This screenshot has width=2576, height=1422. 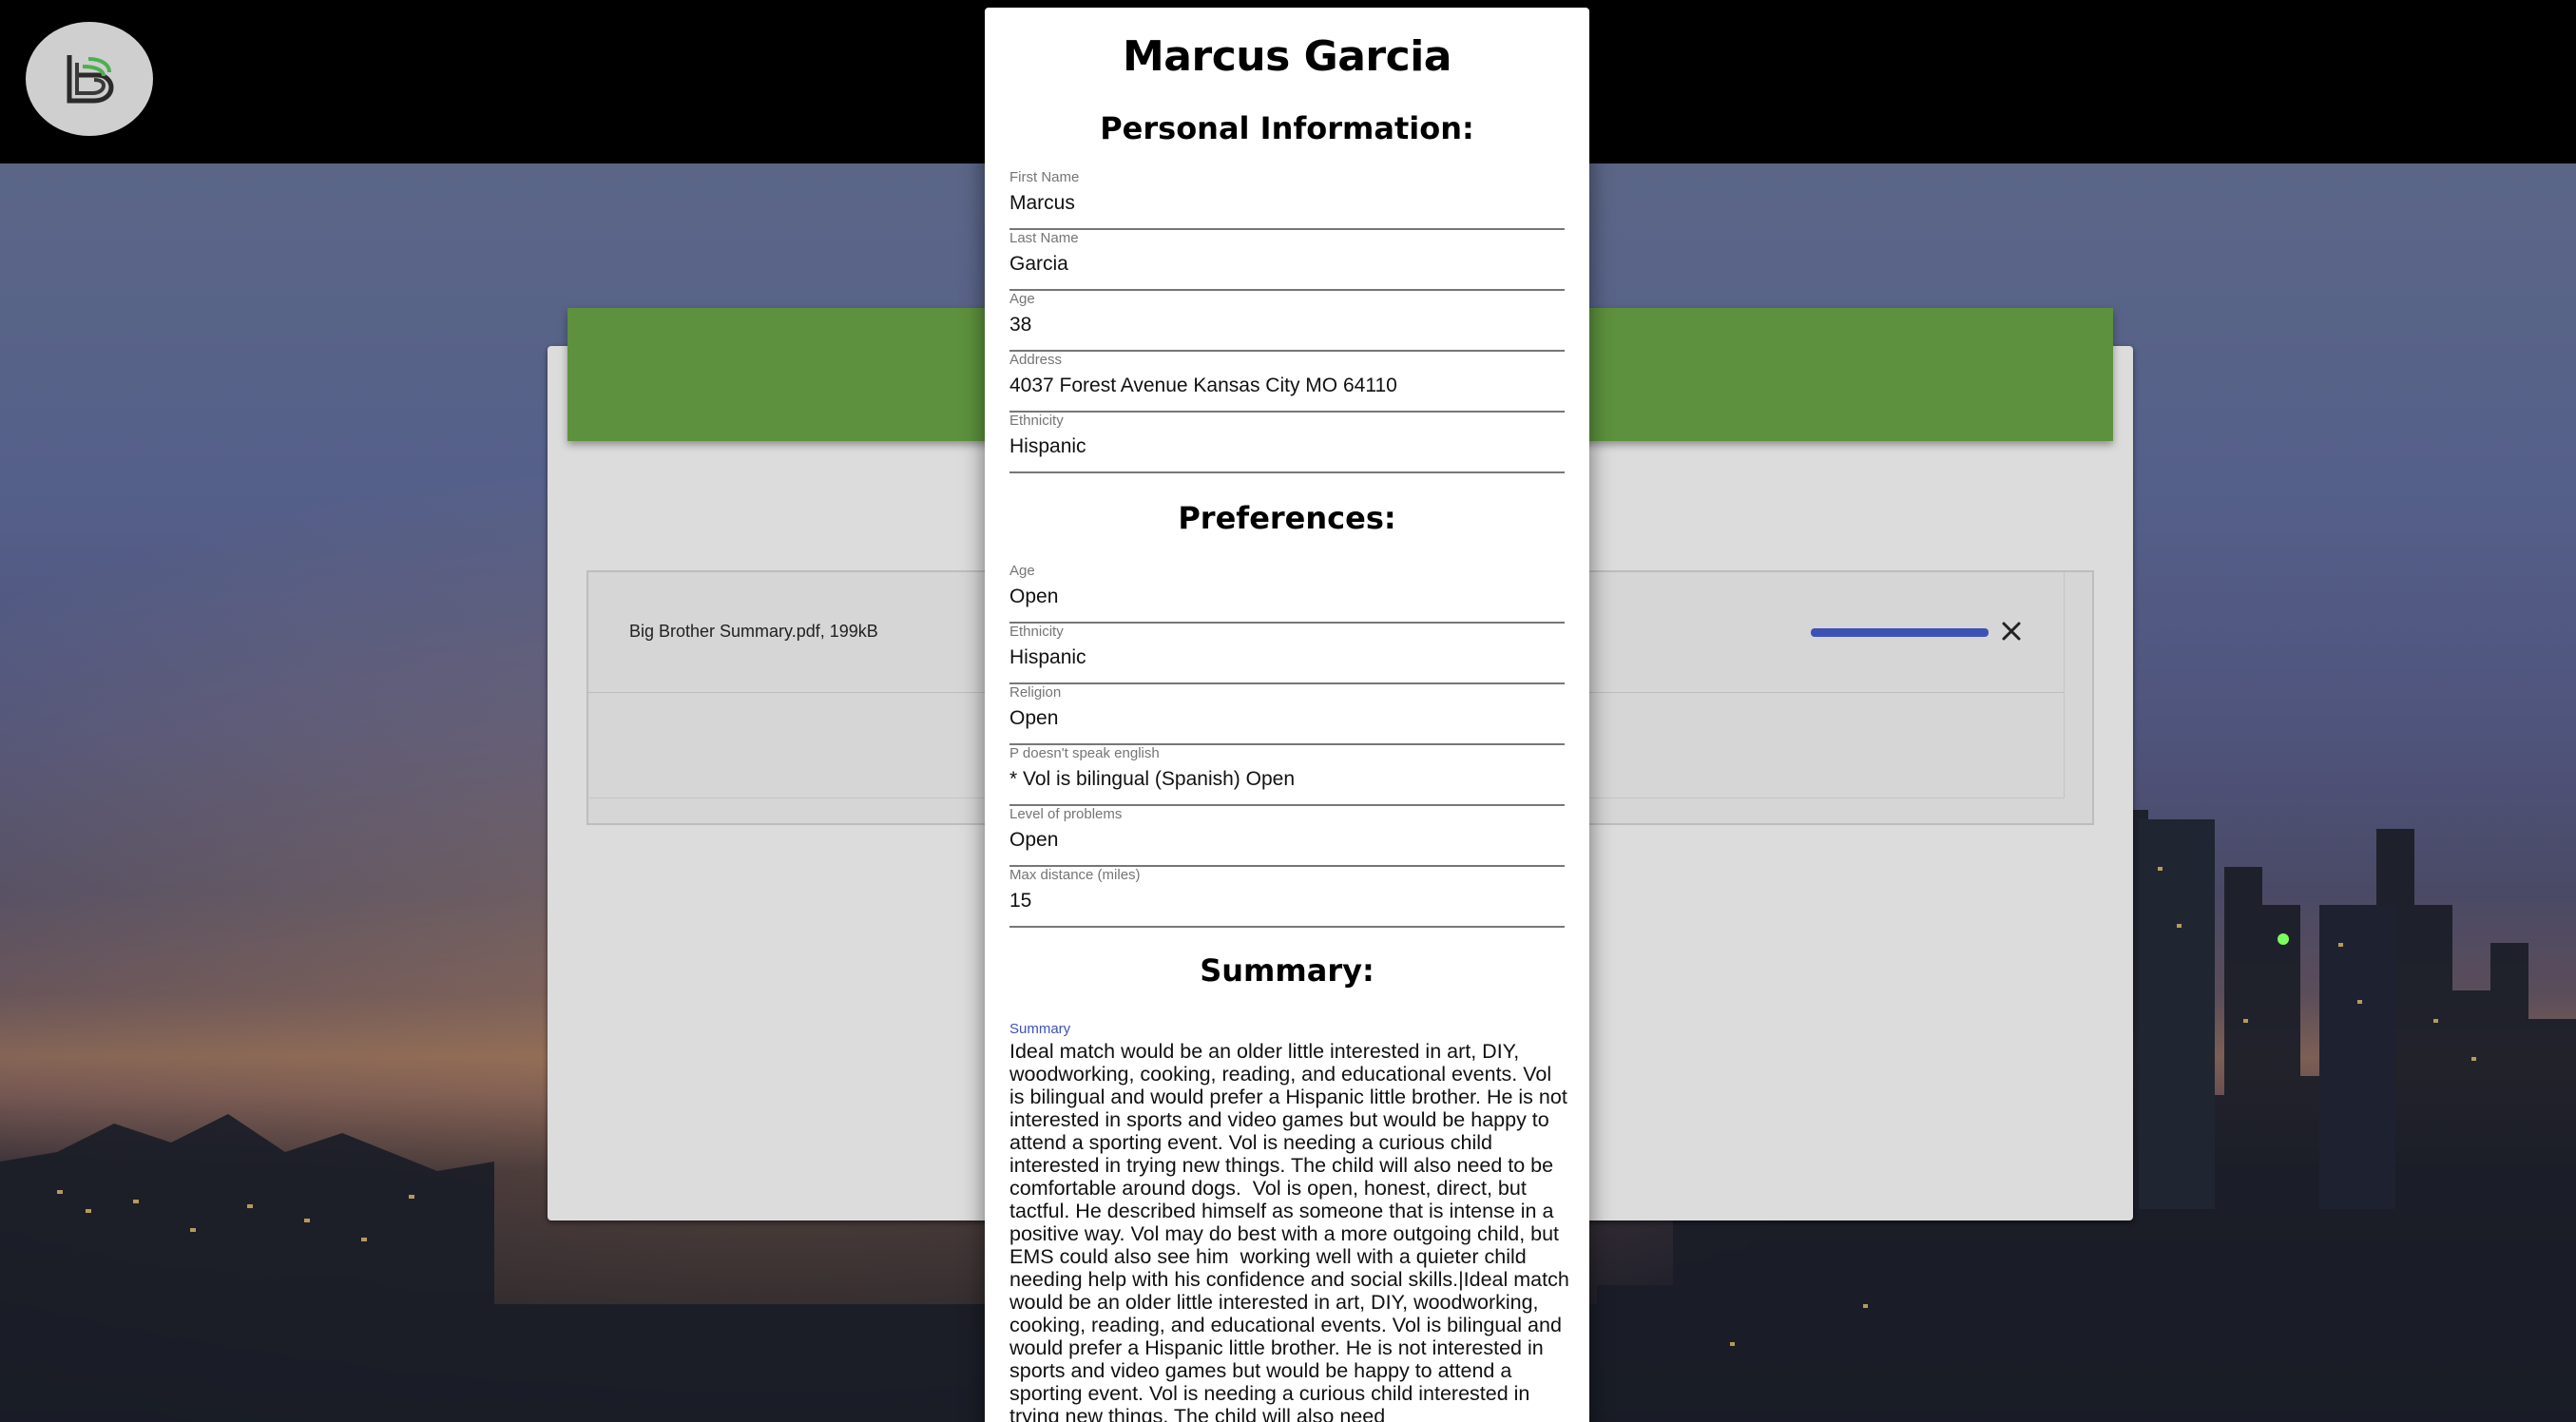 I want to click on field-label: First Name, so click(x=1044, y=177).